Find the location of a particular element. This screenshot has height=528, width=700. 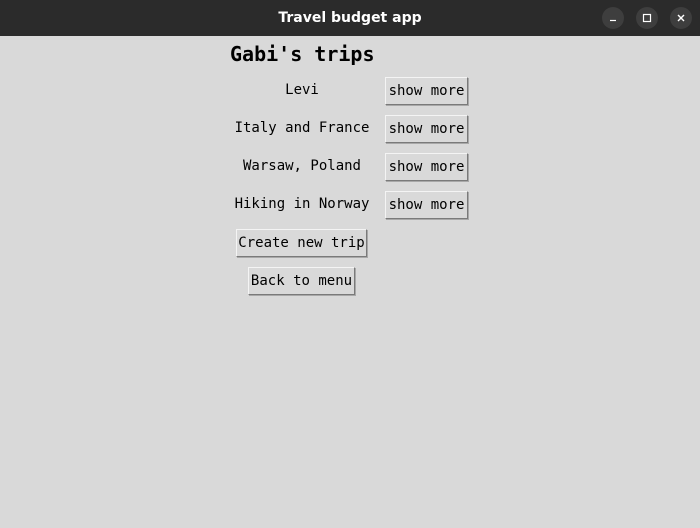

maximize-icon is located at coordinates (647, 18).